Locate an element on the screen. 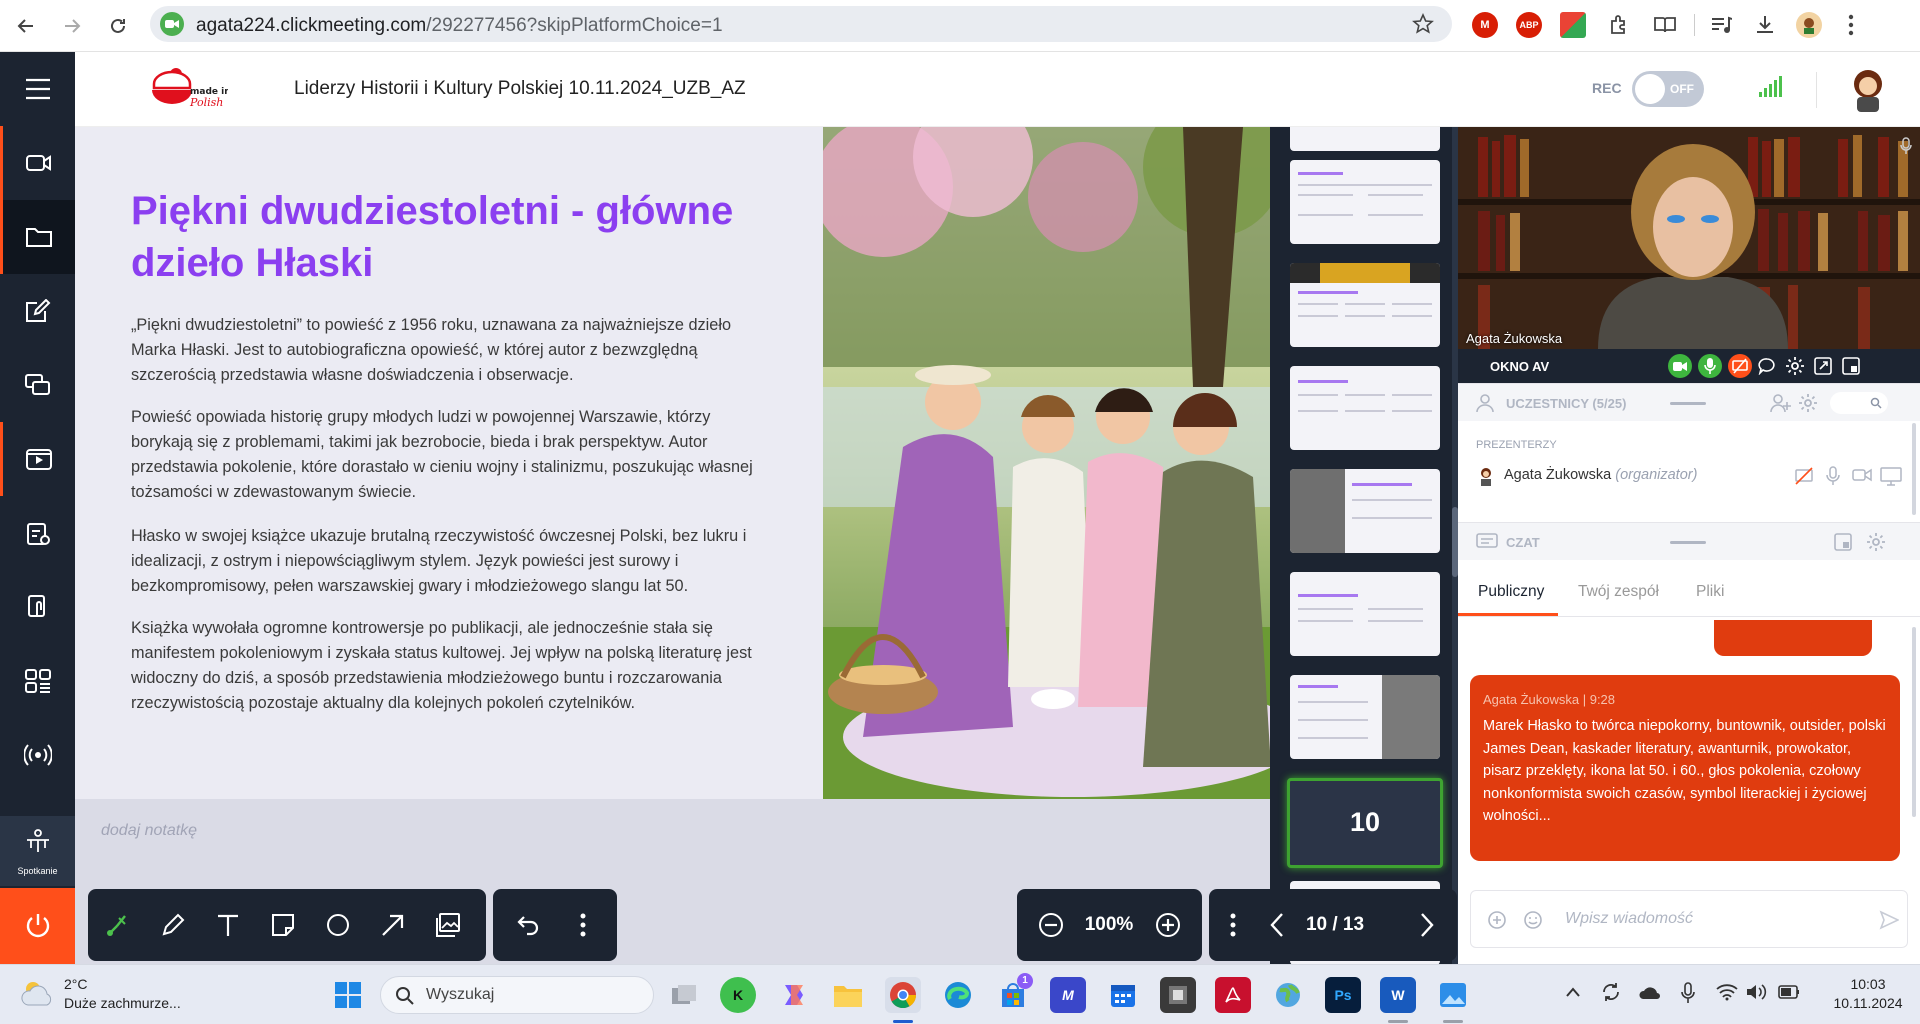 The image size is (1920, 1024). sticky-note-tool-icon is located at coordinates (283, 925).